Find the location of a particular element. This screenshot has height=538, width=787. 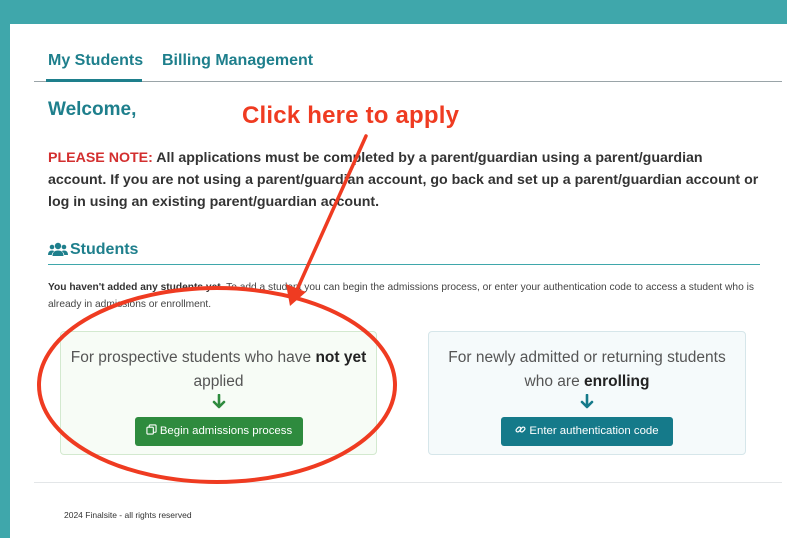

footer-divider is located at coordinates (408, 482).